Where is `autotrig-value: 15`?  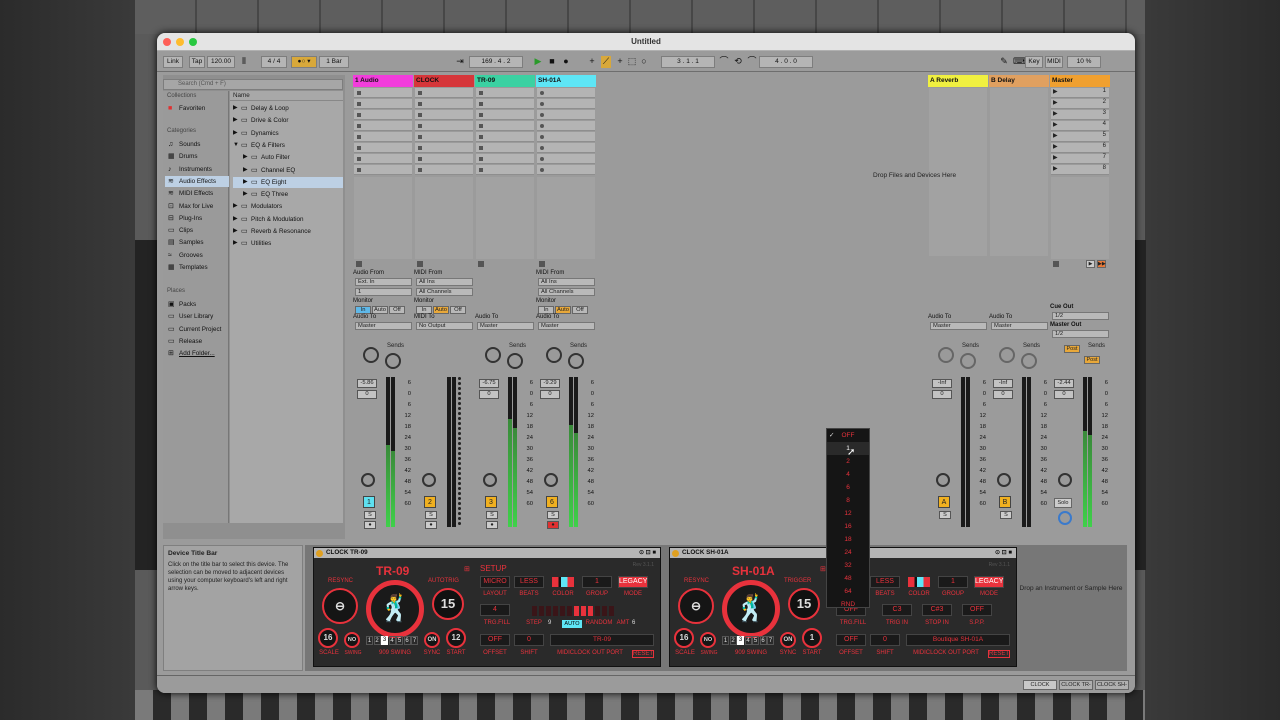 autotrig-value: 15 is located at coordinates (448, 604).